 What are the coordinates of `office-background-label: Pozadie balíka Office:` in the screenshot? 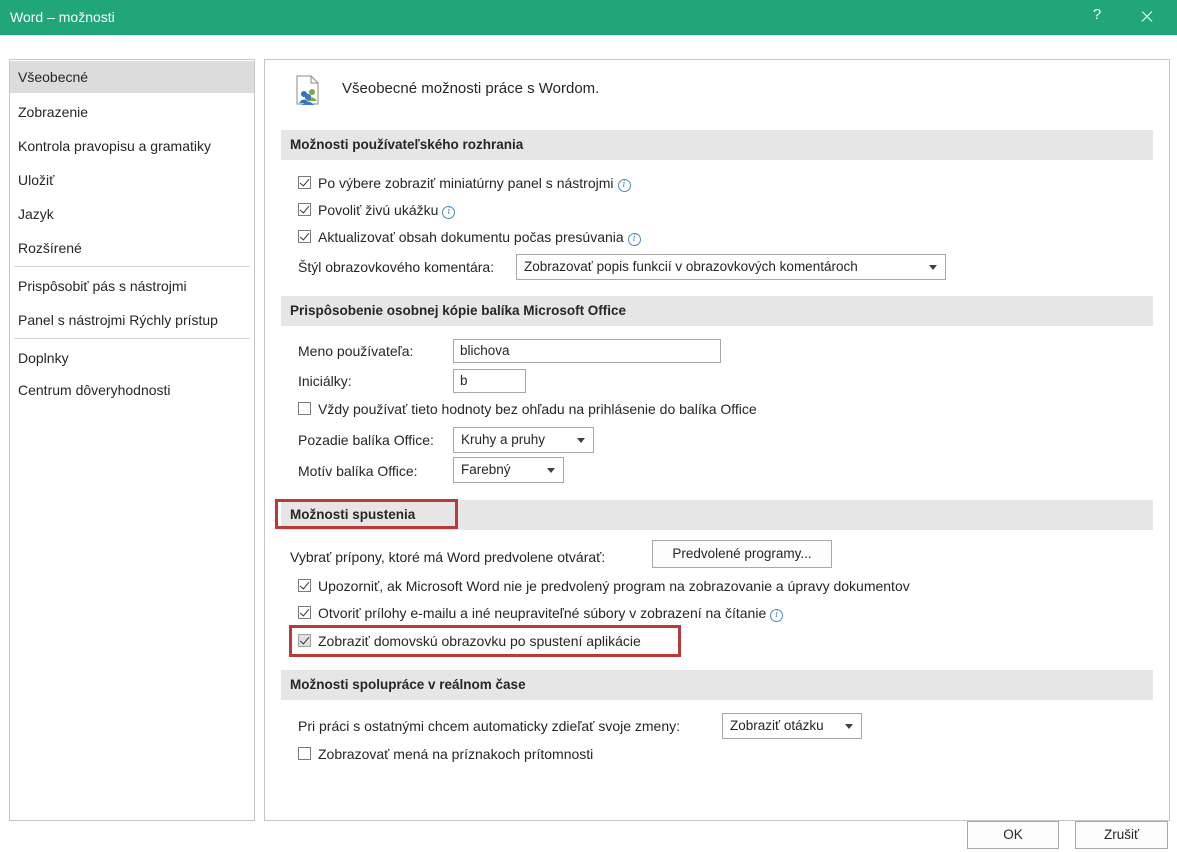 It's located at (366, 440).